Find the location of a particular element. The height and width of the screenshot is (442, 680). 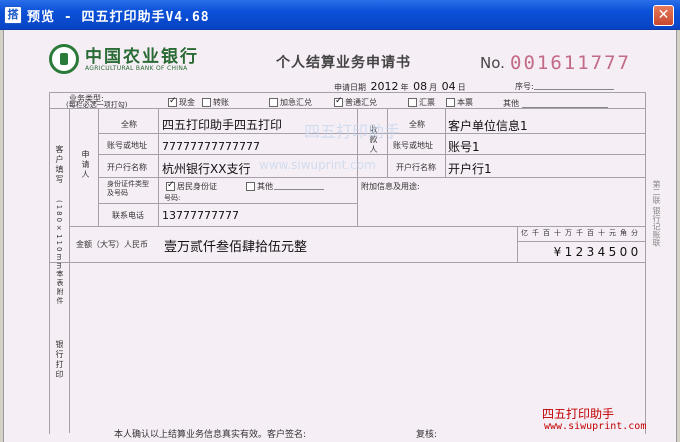

applicant-label: 申请人 is located at coordinates (85, 165).